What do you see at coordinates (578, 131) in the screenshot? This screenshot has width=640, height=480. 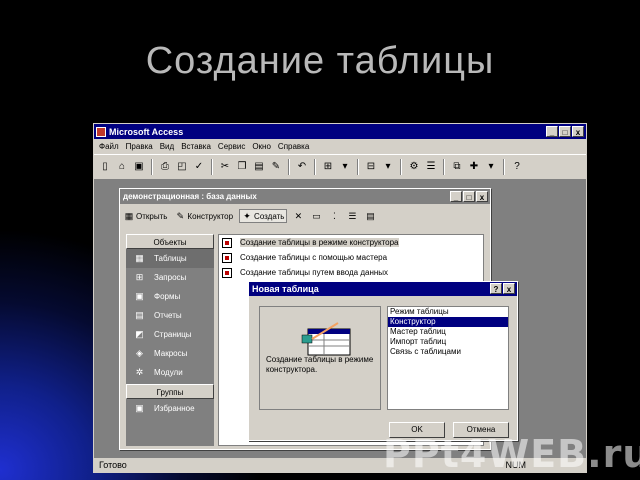 I see `close-button: x` at bounding box center [578, 131].